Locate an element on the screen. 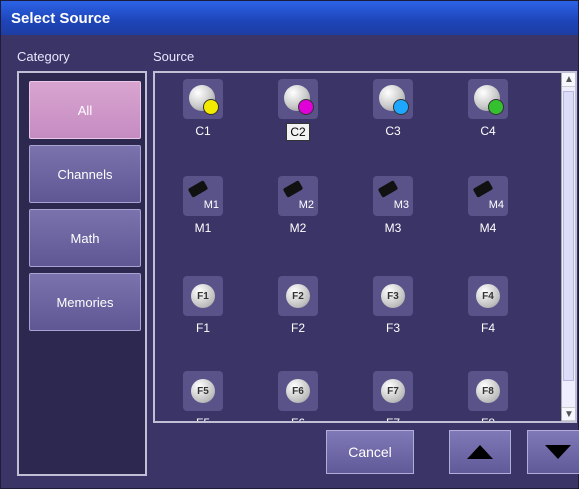 The width and height of the screenshot is (579, 489). category-math-button: Math is located at coordinates (85, 238).